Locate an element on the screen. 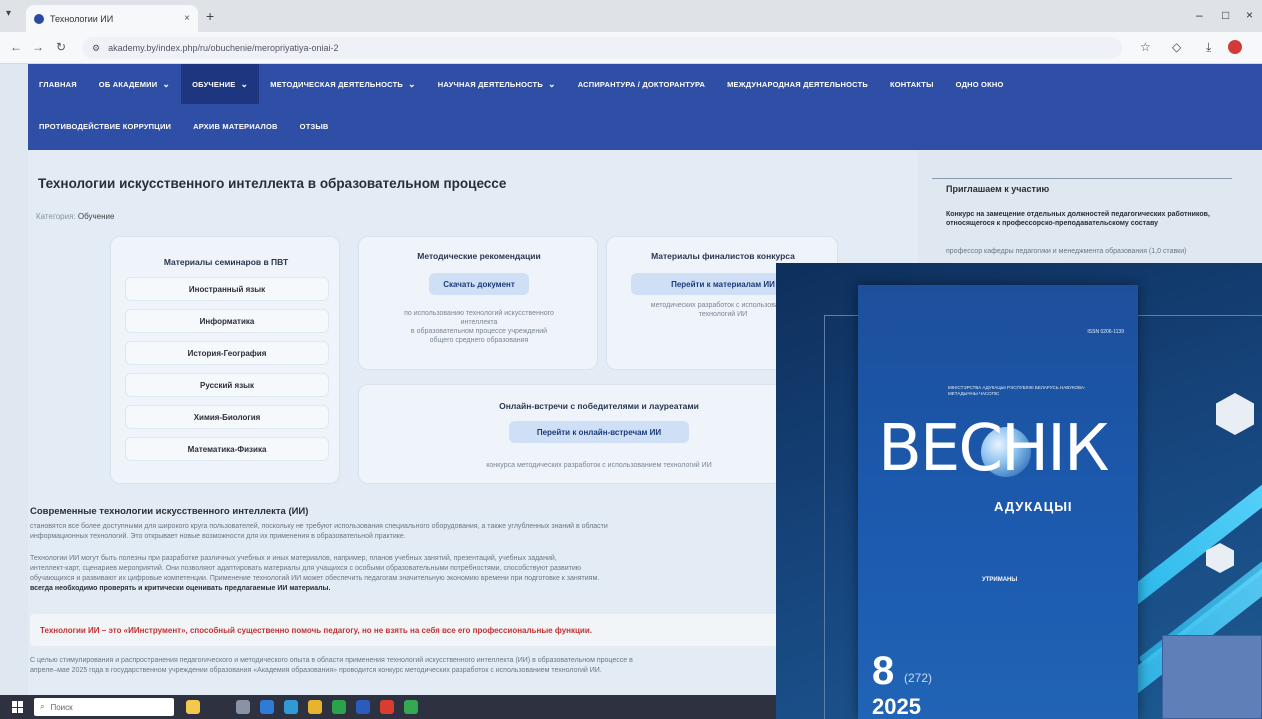  tab-title: Технологии ИИ is located at coordinates (82, 18).